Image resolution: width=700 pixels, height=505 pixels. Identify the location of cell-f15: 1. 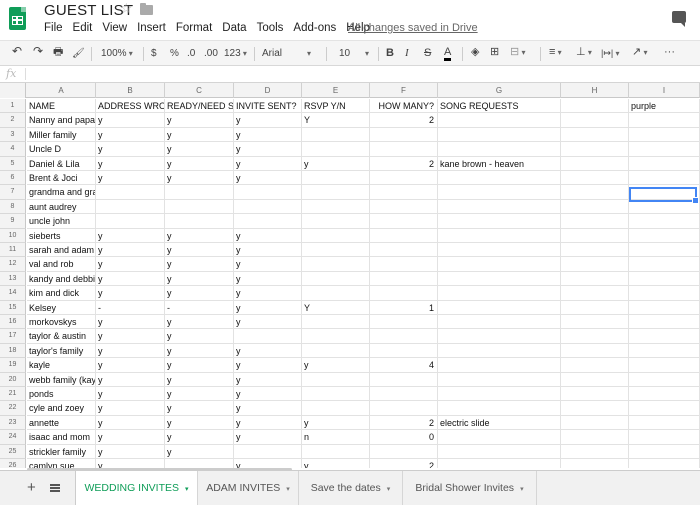
(404, 307).